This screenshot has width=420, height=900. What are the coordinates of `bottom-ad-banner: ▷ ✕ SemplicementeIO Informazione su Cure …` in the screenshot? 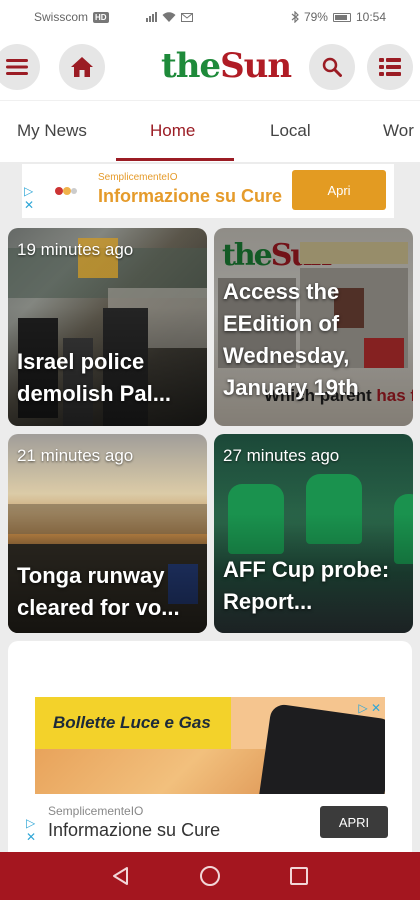 It's located at (210, 823).